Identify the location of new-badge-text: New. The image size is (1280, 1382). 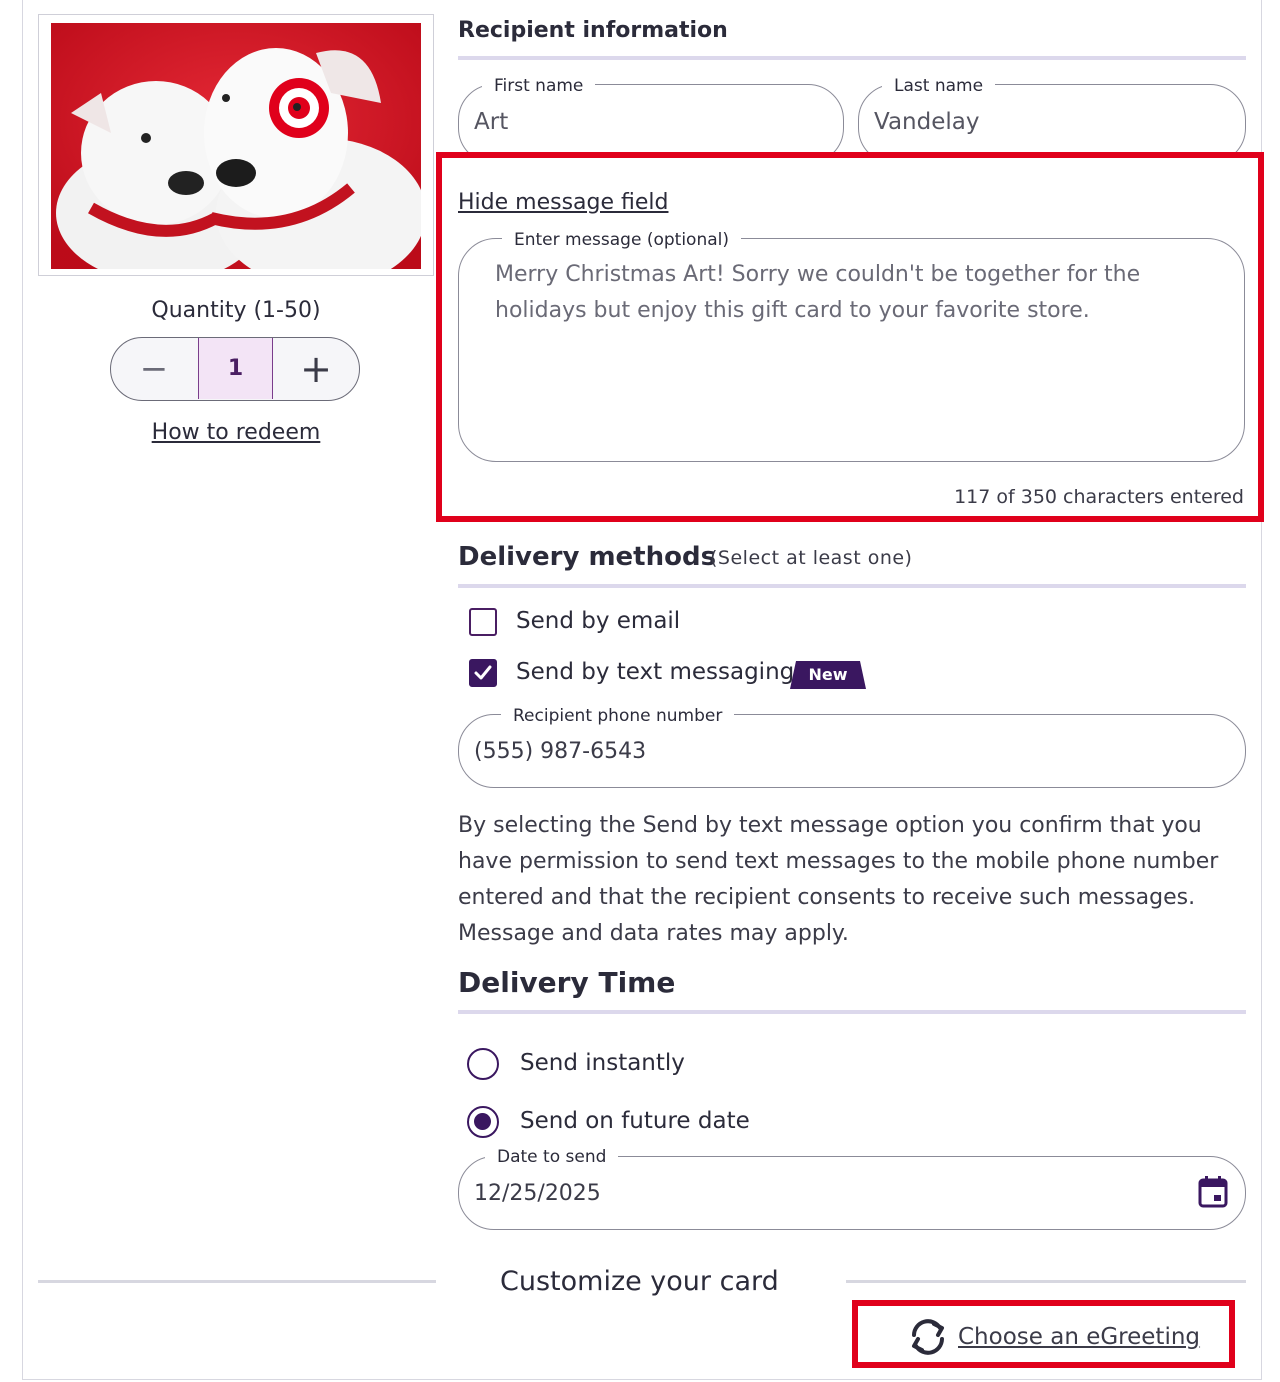
(828, 674).